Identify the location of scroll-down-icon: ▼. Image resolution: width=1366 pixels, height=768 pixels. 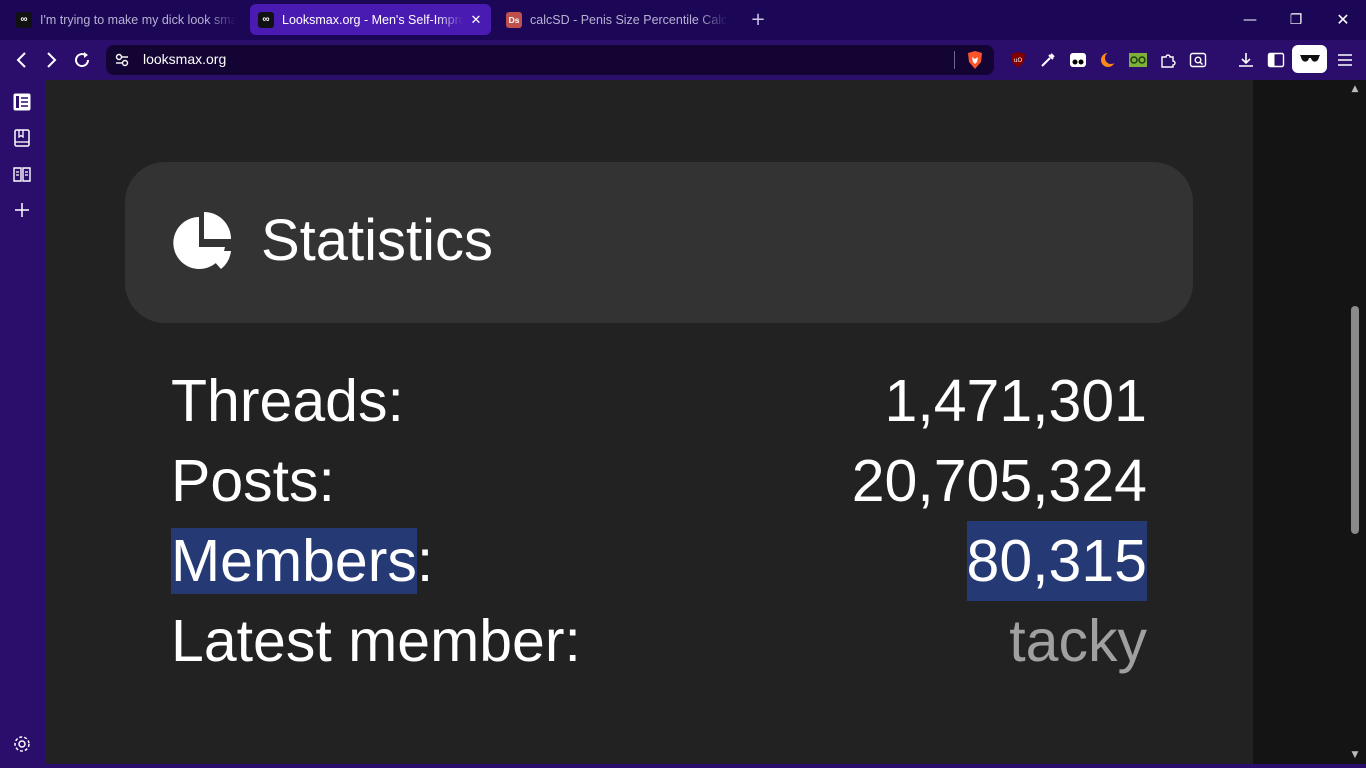
(1355, 755).